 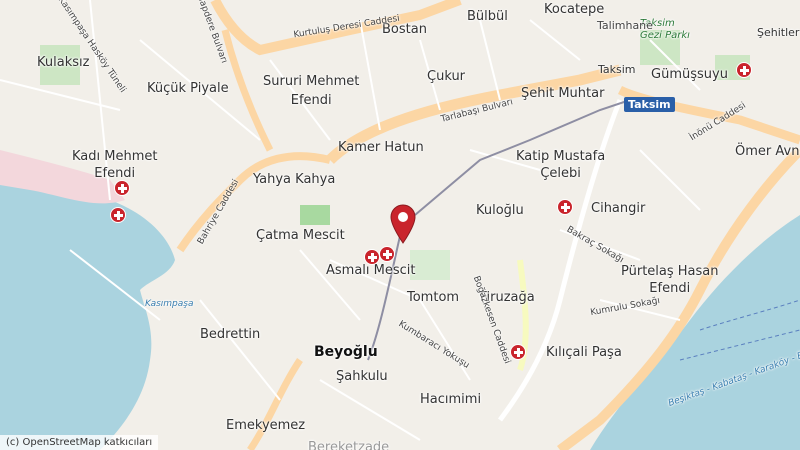 I want to click on attribution-link: (c) OpenStreetMap katkıcıları, so click(x=79, y=442).